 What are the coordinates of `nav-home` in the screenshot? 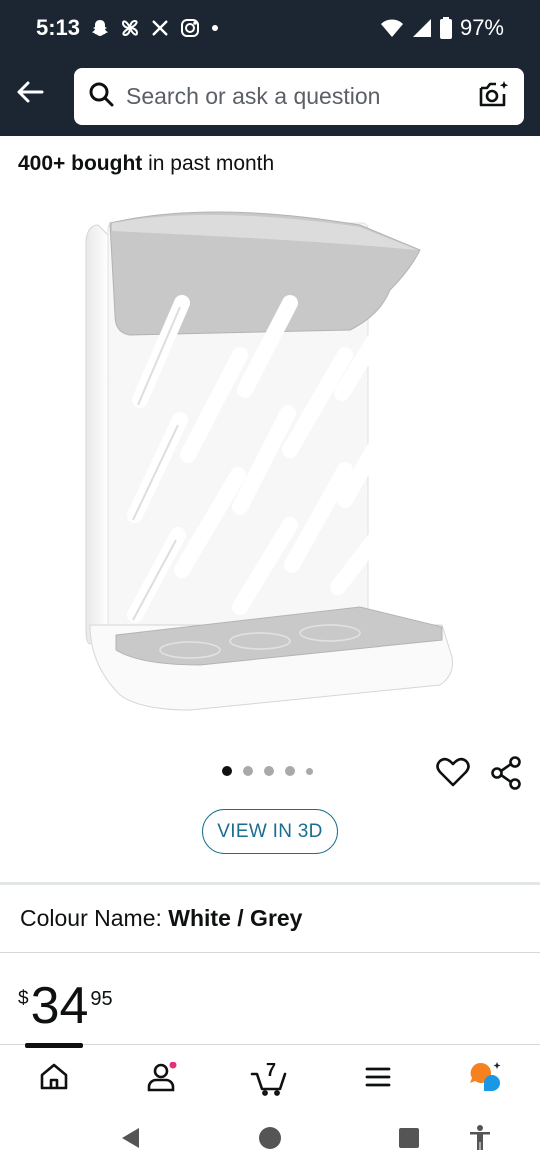 It's located at (54, 1079).